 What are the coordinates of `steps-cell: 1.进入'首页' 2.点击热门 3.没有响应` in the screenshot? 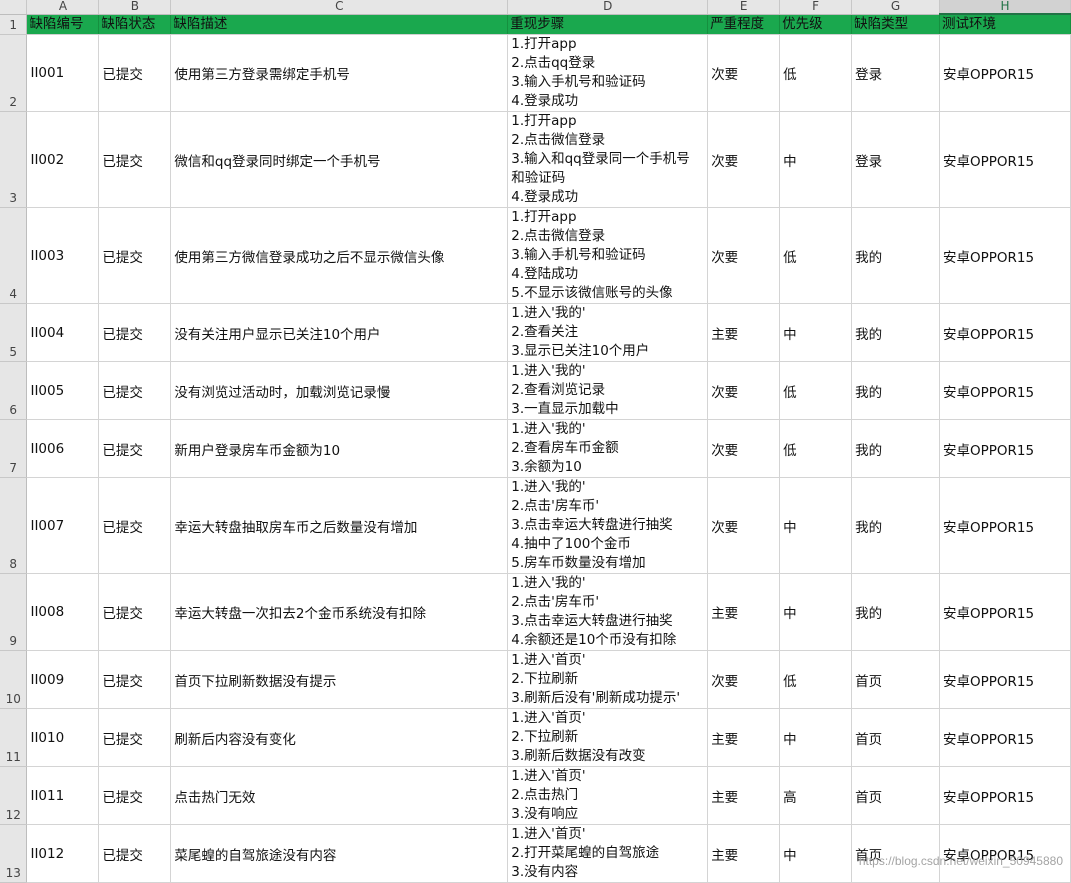 It's located at (608, 795).